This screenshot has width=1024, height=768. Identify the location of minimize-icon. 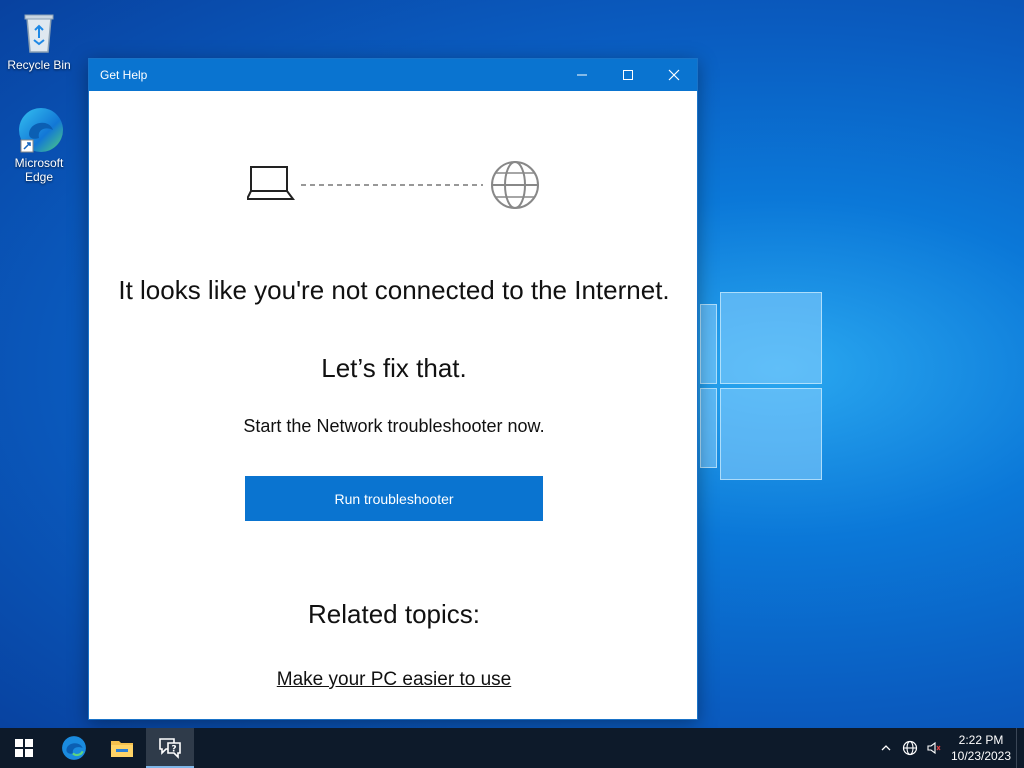
(582, 75).